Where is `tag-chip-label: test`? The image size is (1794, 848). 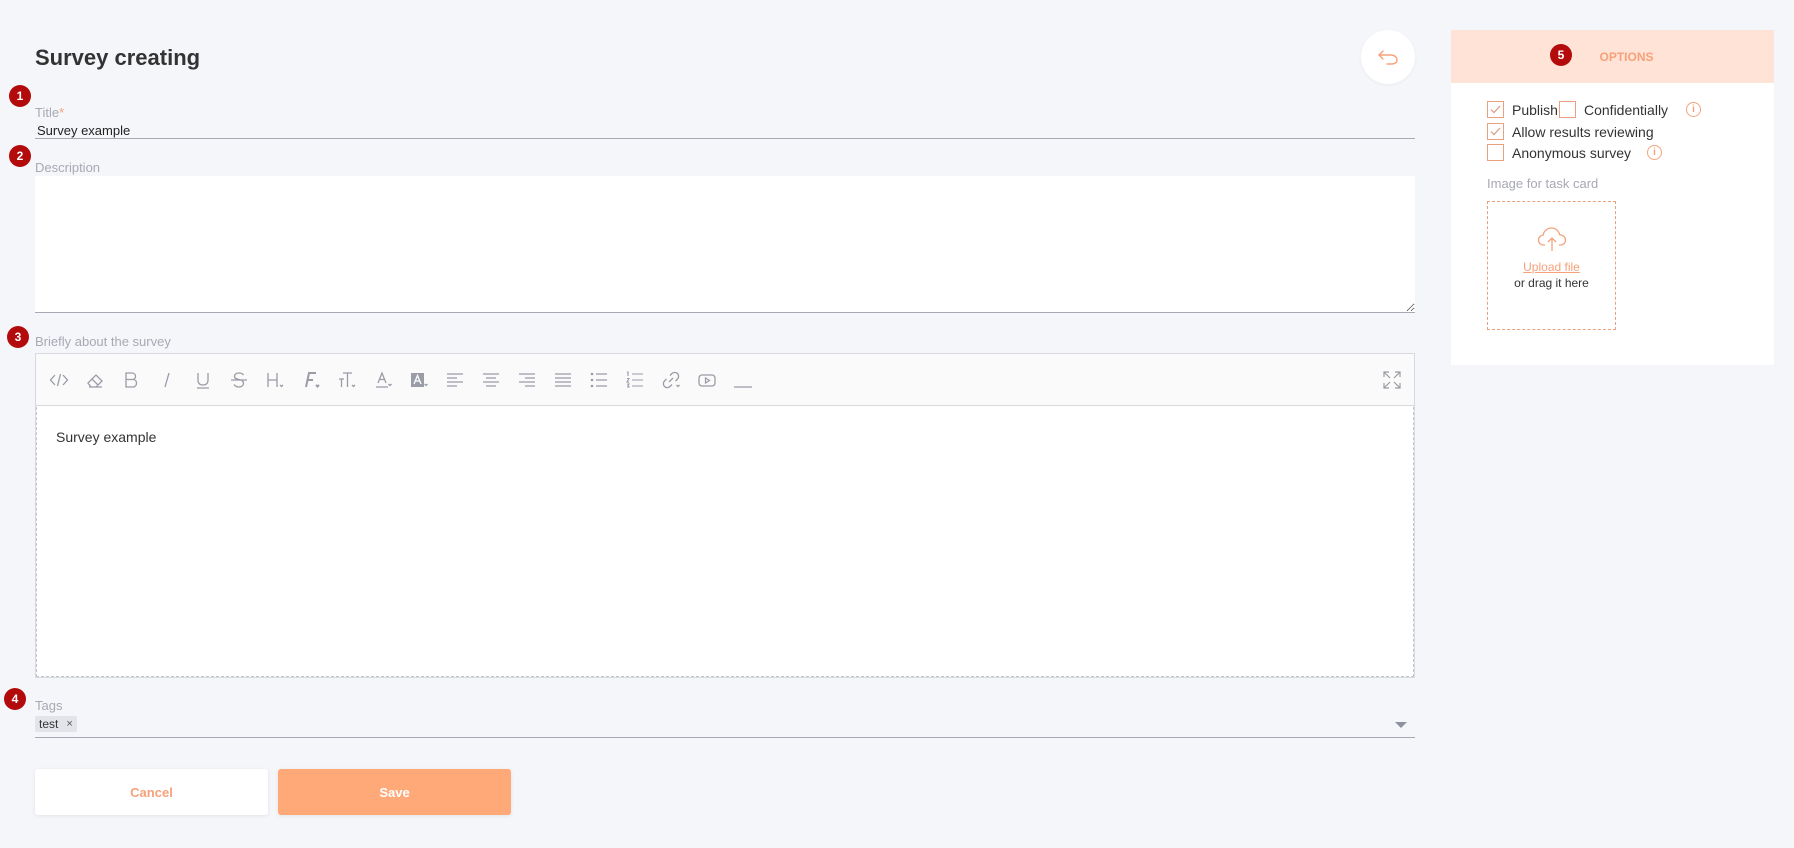 tag-chip-label: test is located at coordinates (49, 724).